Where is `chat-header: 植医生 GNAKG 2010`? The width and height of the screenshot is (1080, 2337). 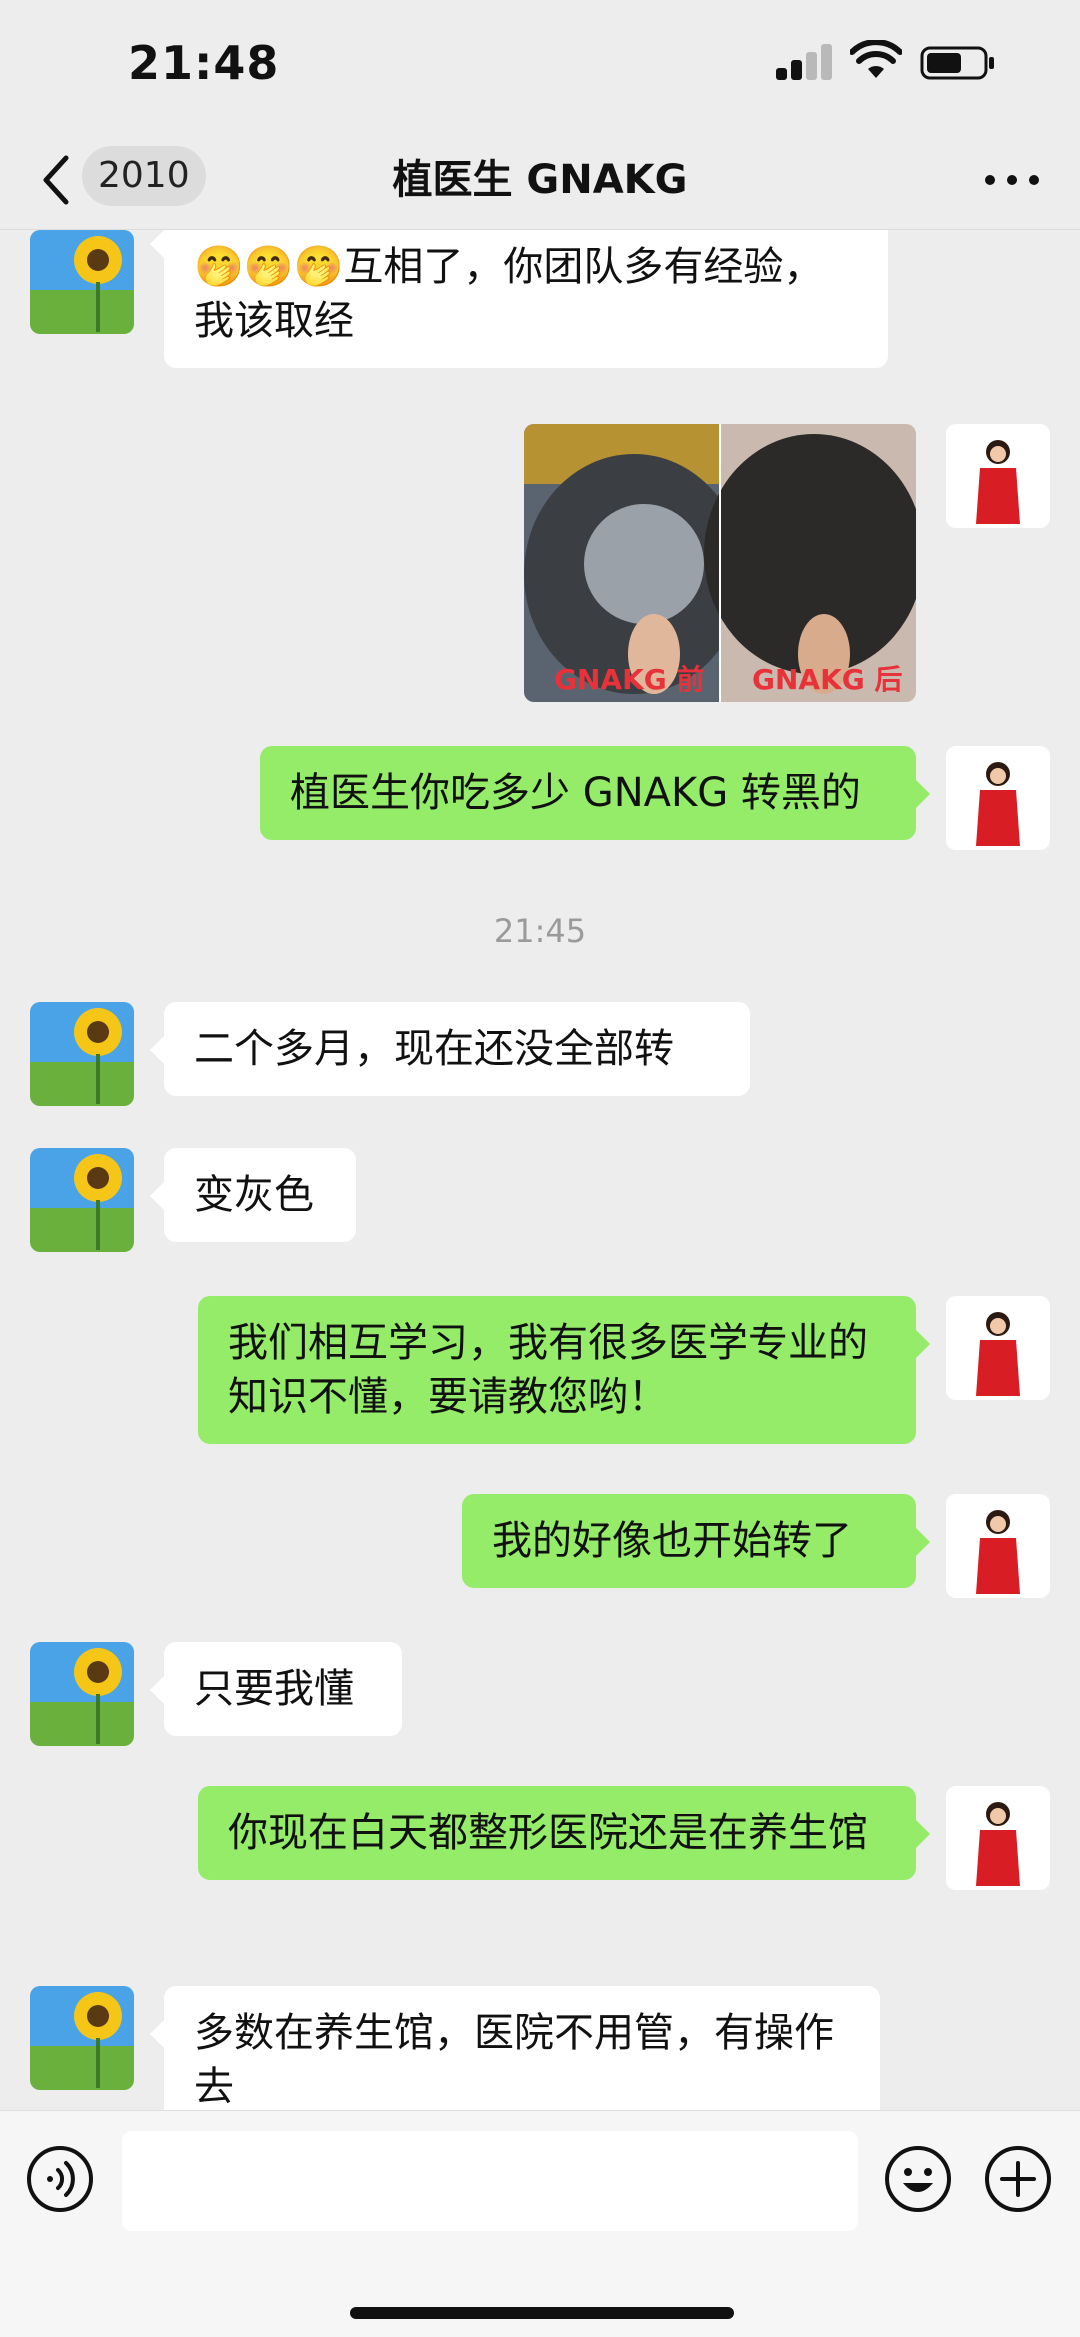 chat-header: 植医生 GNAKG 2010 is located at coordinates (540, 180).